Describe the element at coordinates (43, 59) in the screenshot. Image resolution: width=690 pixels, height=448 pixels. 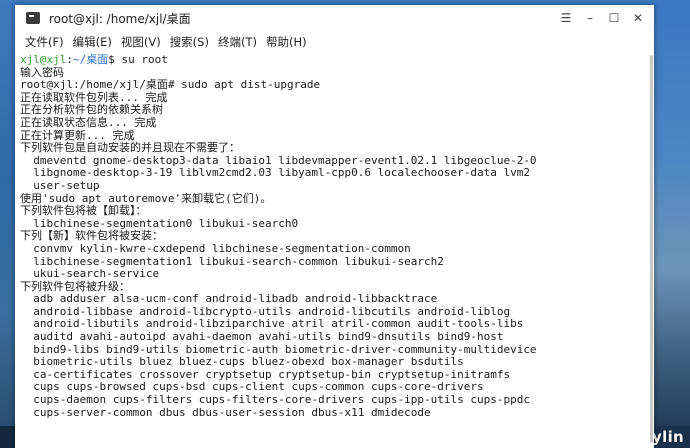
I see `prompt-user-host: xjl@xjl` at that location.